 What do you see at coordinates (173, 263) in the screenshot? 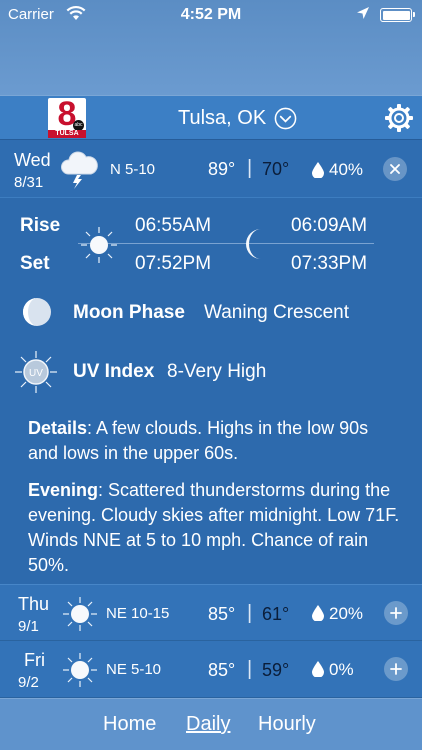
I see `sunset-time: 07:52PM` at bounding box center [173, 263].